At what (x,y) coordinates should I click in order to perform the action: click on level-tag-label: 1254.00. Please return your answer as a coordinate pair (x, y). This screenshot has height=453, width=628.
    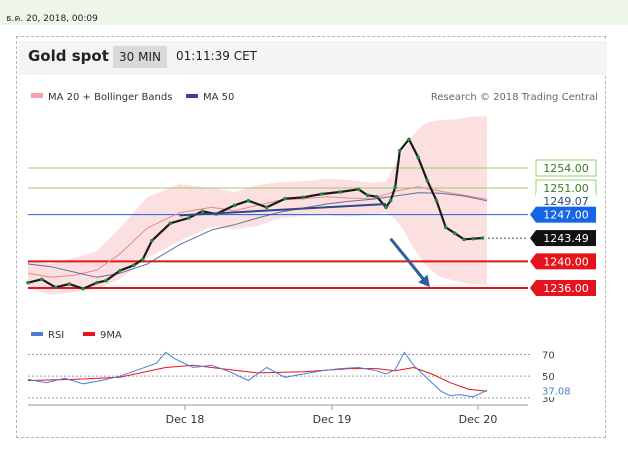
    Looking at the image, I should click on (566, 168).